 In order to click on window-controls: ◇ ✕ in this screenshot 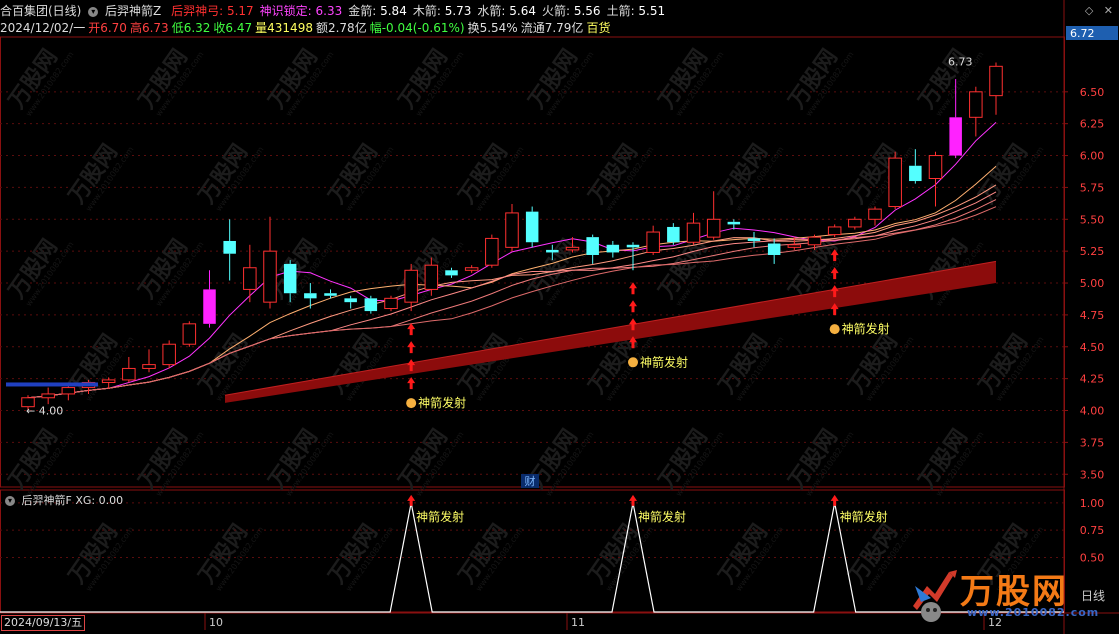, I will do `click(1099, 10)`.